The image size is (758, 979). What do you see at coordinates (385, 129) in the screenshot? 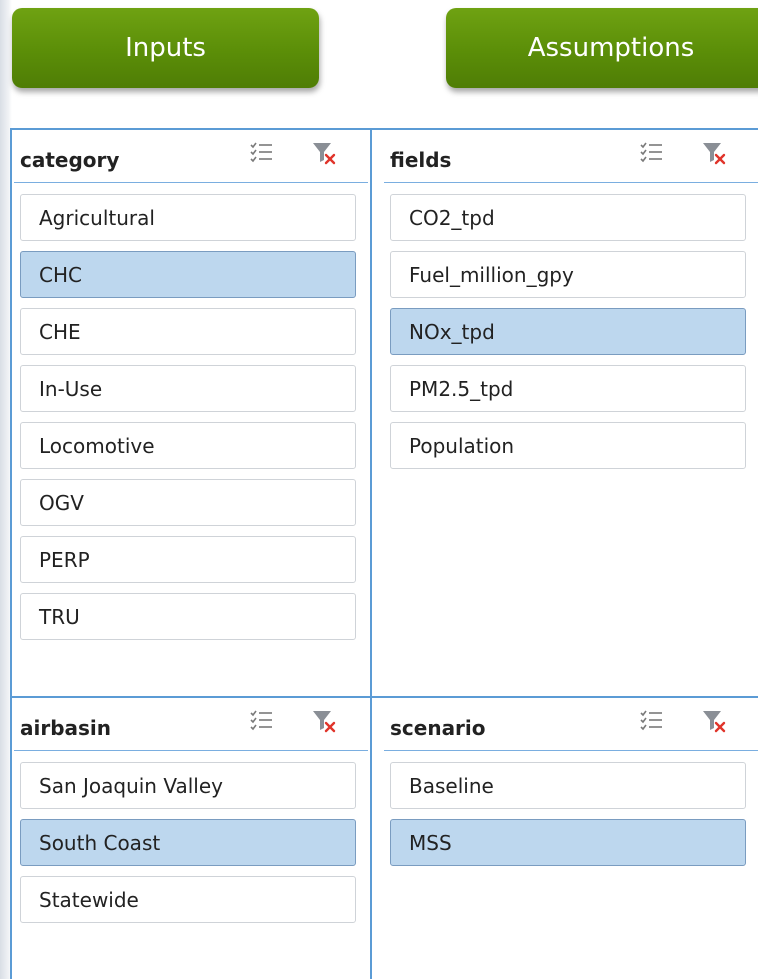
I see `divider-top` at bounding box center [385, 129].